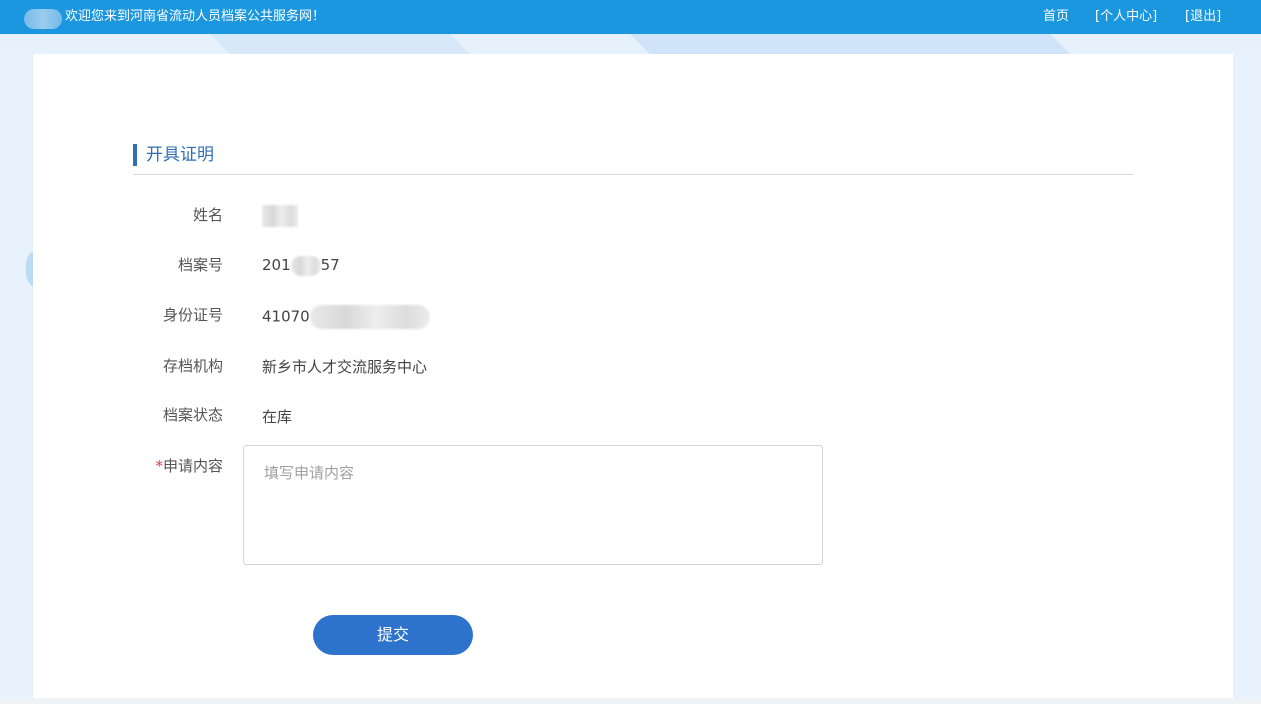 Image resolution: width=1261 pixels, height=704 pixels. What do you see at coordinates (159, 466) in the screenshot?
I see `required-mark: *` at bounding box center [159, 466].